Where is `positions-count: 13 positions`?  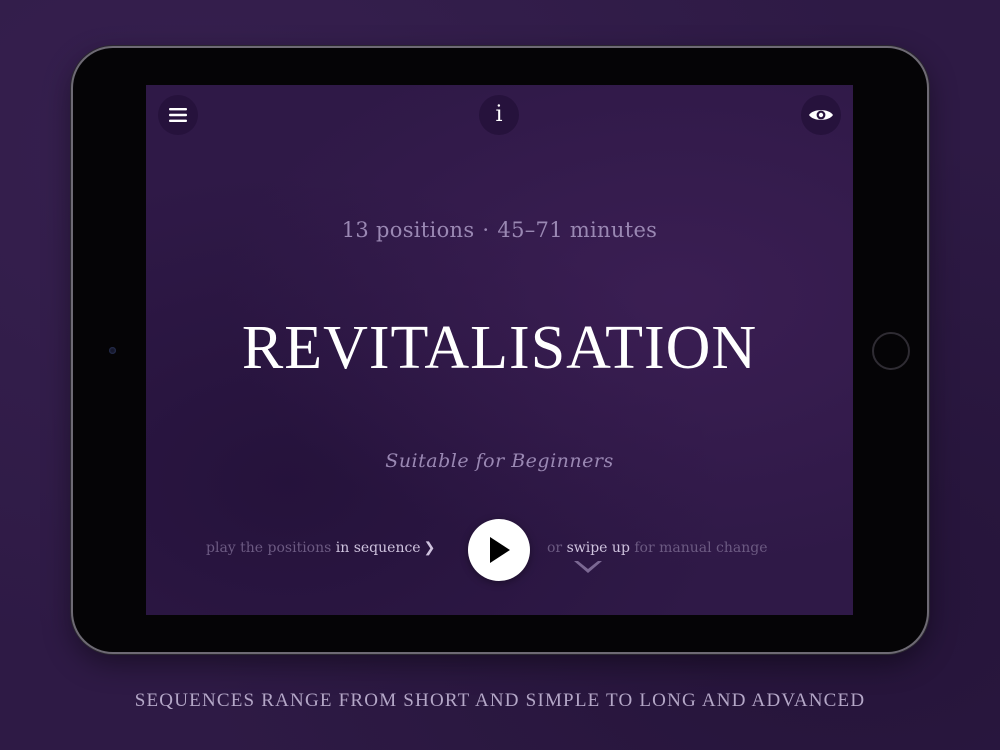 positions-count: 13 positions is located at coordinates (408, 230).